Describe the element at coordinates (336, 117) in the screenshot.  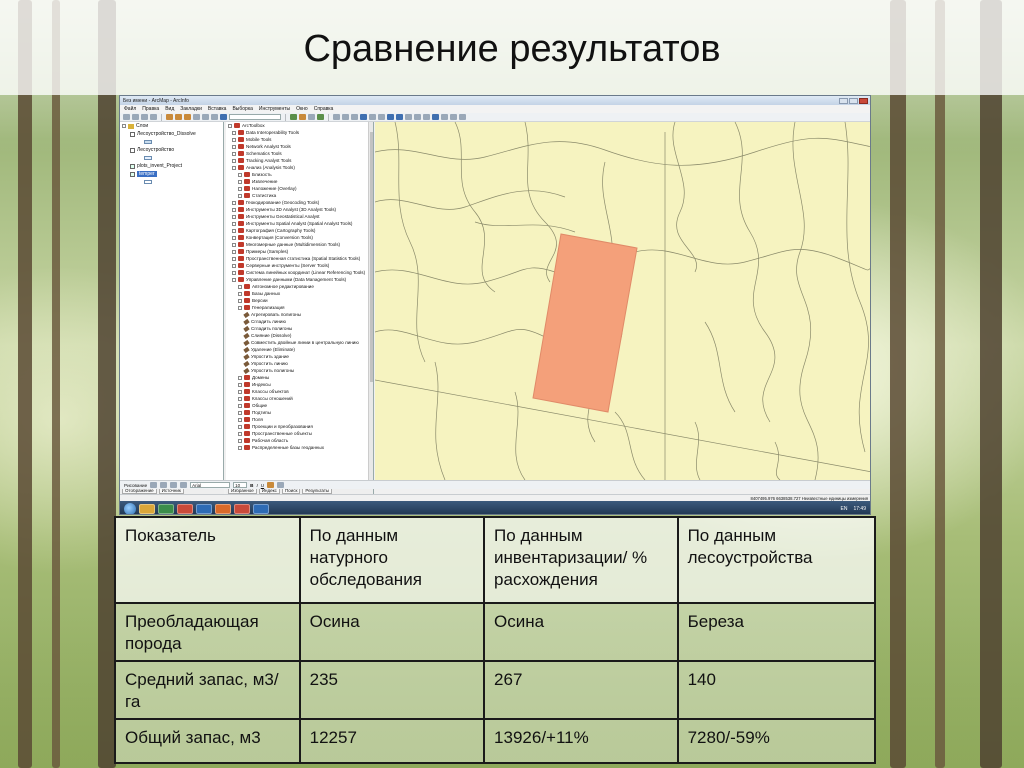
I see `zoom-in-icon` at that location.